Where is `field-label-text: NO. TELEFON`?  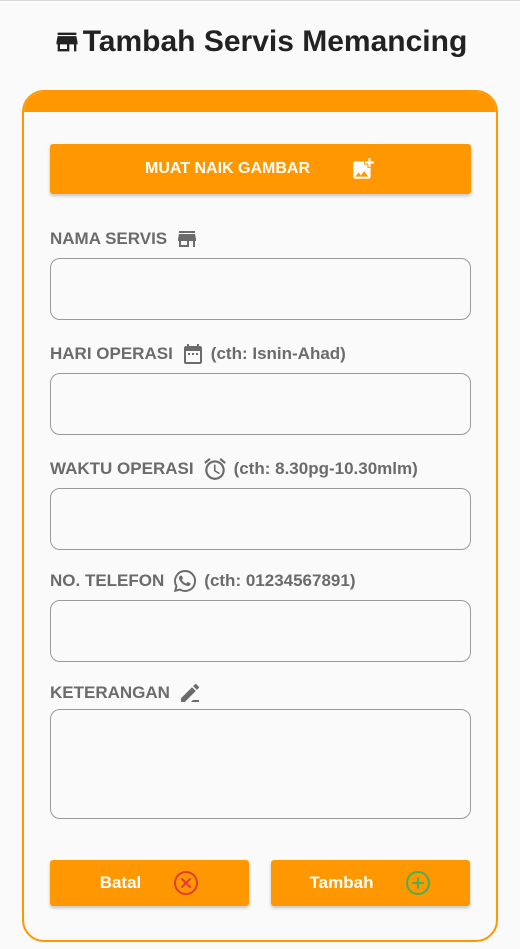 field-label-text: NO. TELEFON is located at coordinates (107, 580).